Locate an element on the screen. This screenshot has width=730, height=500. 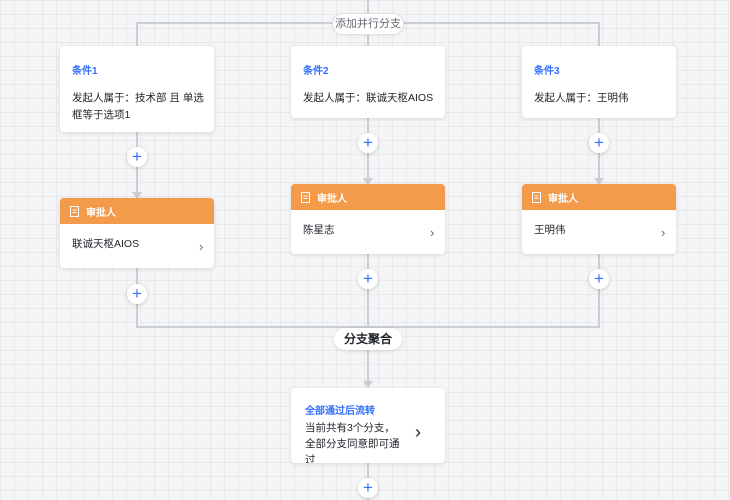
final-node-card: 全部通过后流转 当前共有3个分支，全部分支同意即可通过 › is located at coordinates (368, 425).